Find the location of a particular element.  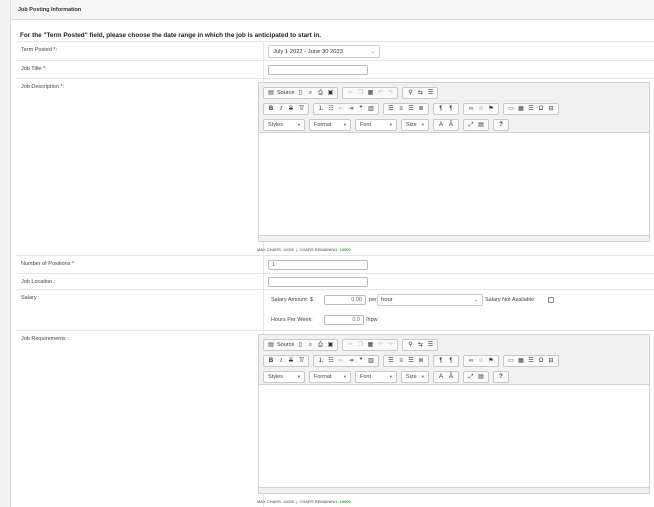

strike-button: S is located at coordinates (291, 361).